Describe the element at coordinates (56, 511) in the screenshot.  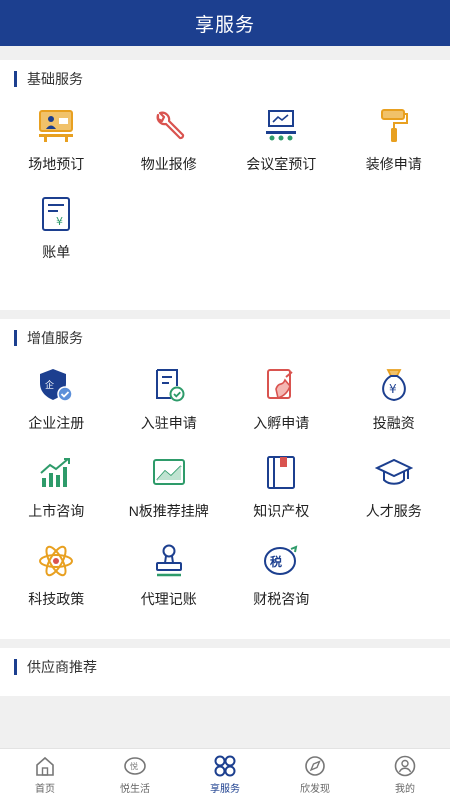
I see `service-label: 上市咨询` at that location.